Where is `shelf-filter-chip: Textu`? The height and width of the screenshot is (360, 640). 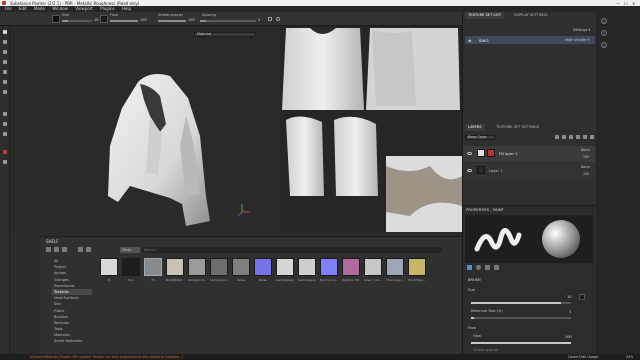
shelf-filter-chip: Textu is located at coordinates (130, 250).